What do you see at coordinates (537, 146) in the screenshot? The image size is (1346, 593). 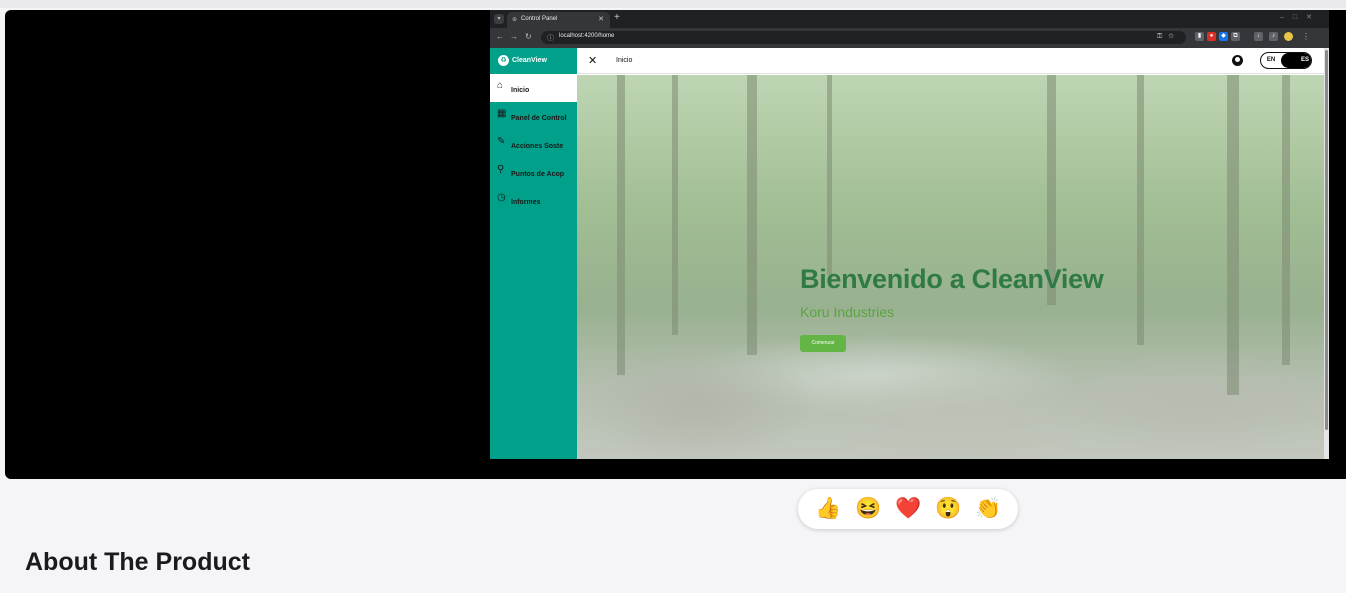 I see `sidebar-item-label: Acciones Soste` at bounding box center [537, 146].